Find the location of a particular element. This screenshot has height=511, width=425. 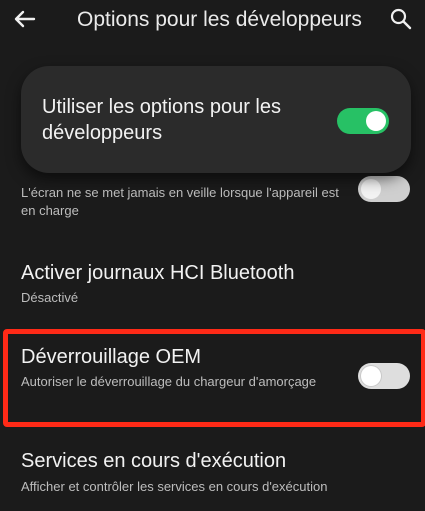

oem-unlock-title: Déverrouillage OEM is located at coordinates (111, 357).